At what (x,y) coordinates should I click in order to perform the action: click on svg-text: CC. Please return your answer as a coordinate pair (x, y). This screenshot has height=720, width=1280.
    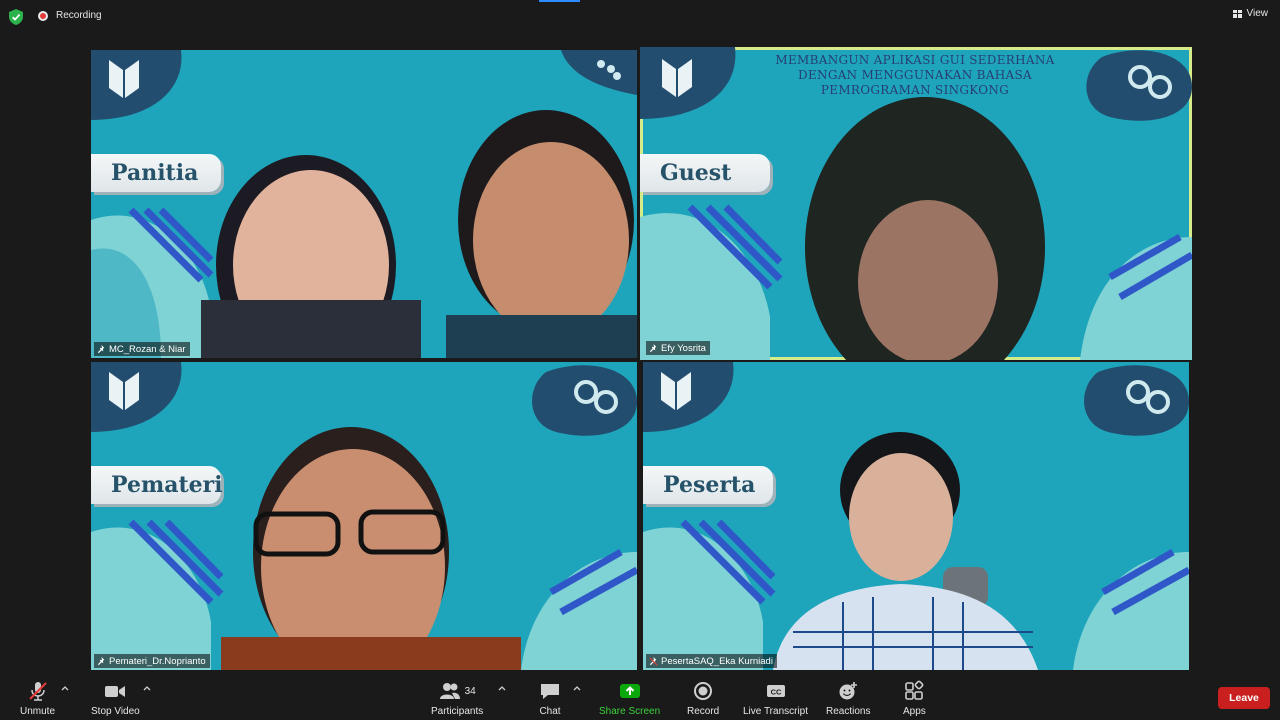
    Looking at the image, I should click on (775, 692).